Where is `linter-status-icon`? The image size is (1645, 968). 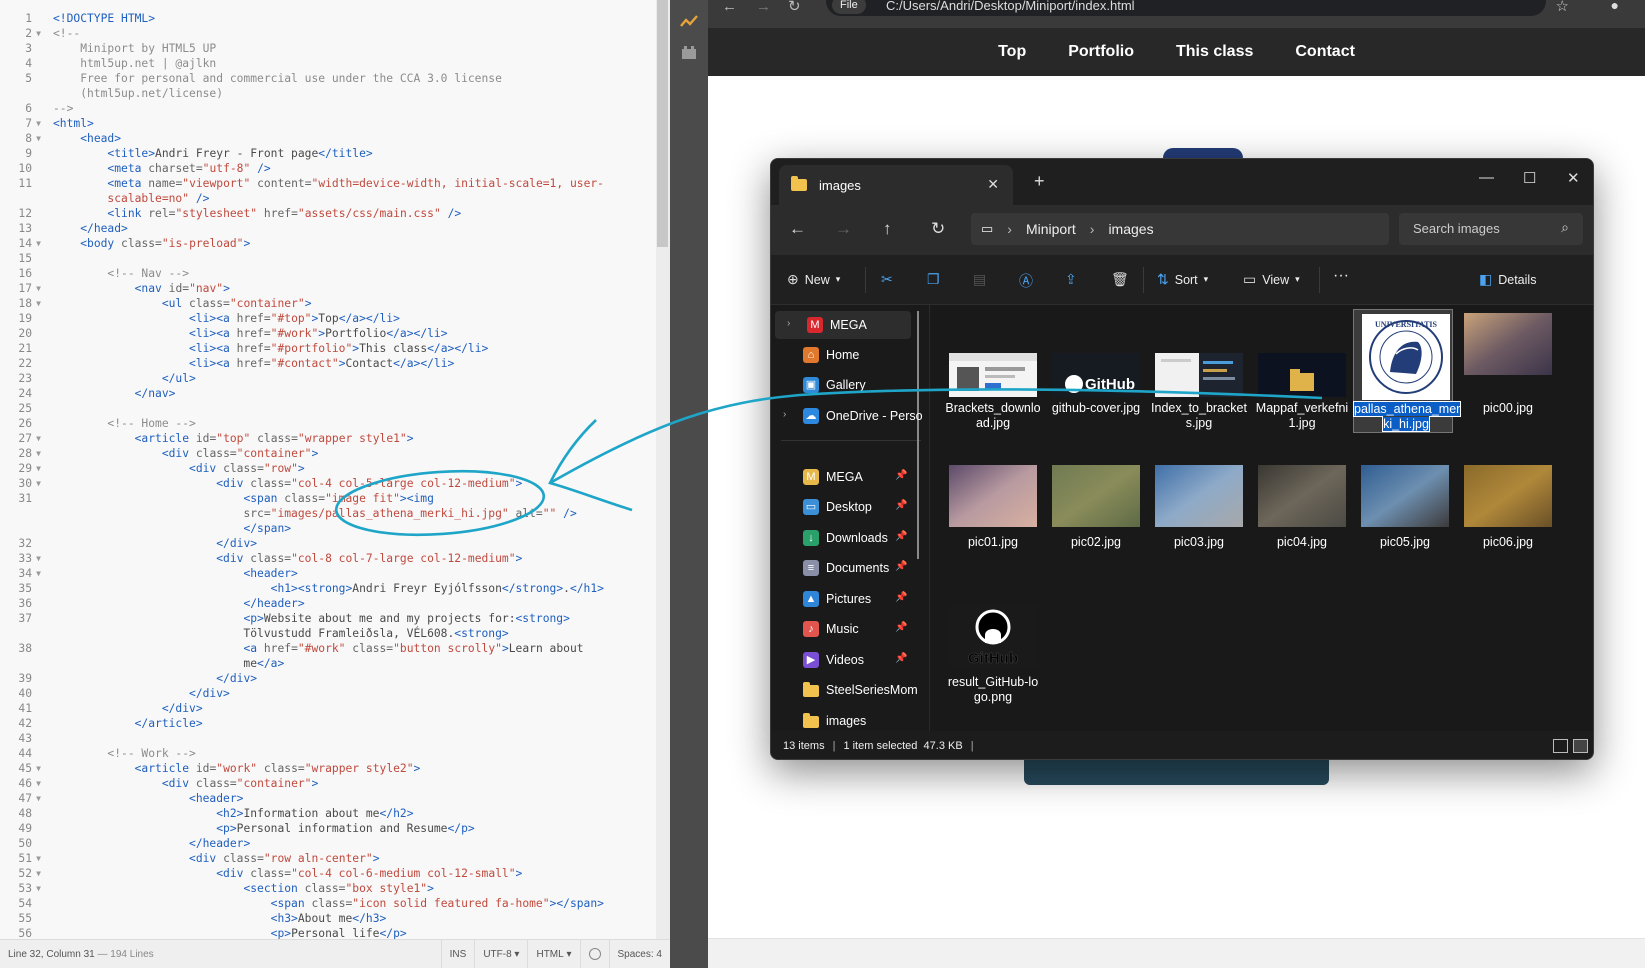 linter-status-icon is located at coordinates (595, 953).